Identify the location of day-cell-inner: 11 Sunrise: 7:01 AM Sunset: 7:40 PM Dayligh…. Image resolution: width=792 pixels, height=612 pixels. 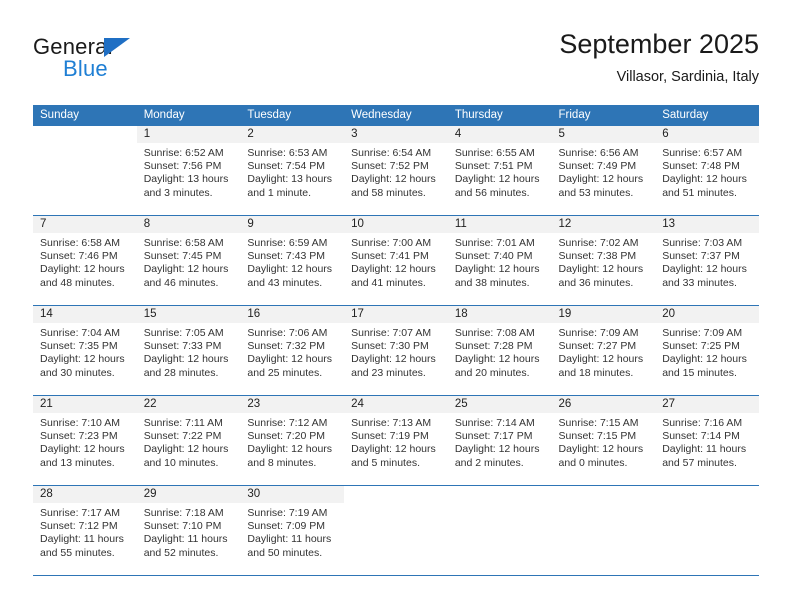
(499, 260).